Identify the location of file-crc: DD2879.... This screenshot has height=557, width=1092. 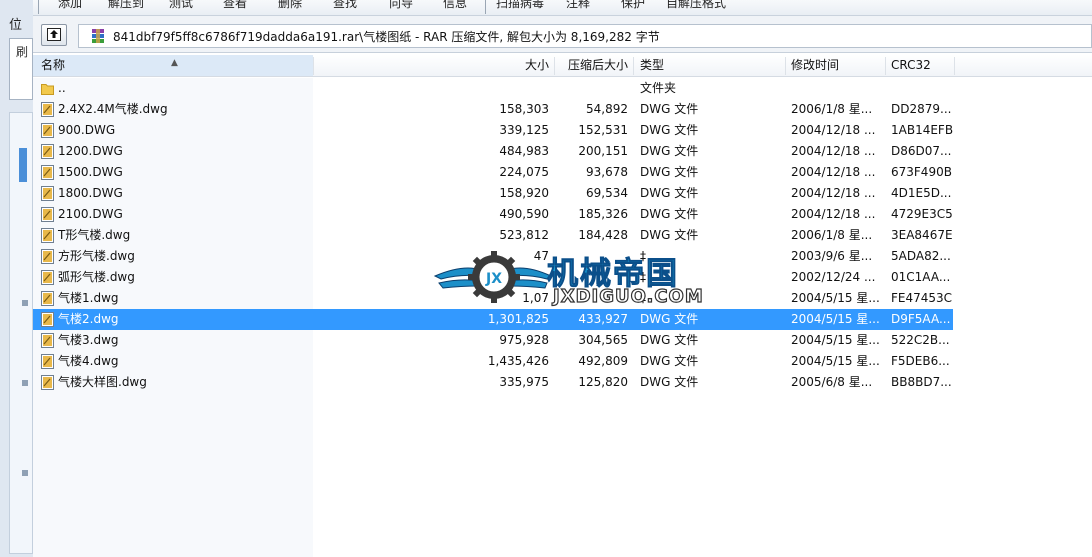
(921, 109).